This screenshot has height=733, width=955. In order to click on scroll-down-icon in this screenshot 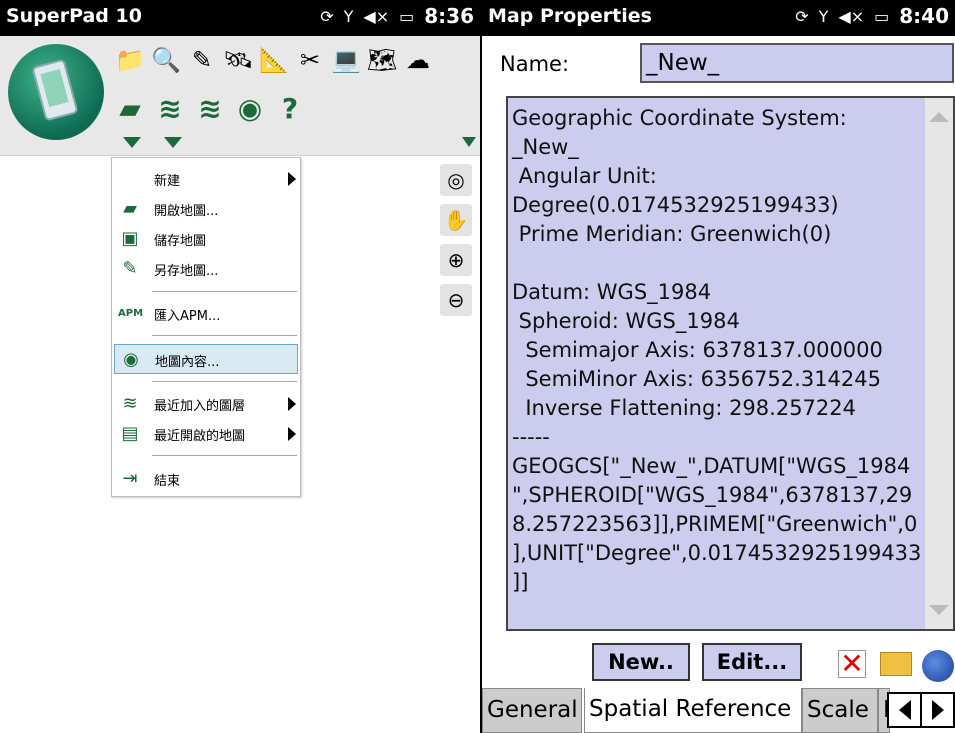, I will do `click(939, 610)`.